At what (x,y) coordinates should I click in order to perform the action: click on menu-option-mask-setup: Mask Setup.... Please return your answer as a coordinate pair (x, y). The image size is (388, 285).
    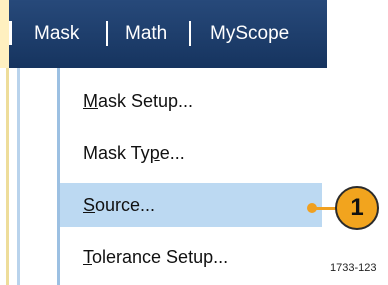
    Looking at the image, I should click on (191, 101).